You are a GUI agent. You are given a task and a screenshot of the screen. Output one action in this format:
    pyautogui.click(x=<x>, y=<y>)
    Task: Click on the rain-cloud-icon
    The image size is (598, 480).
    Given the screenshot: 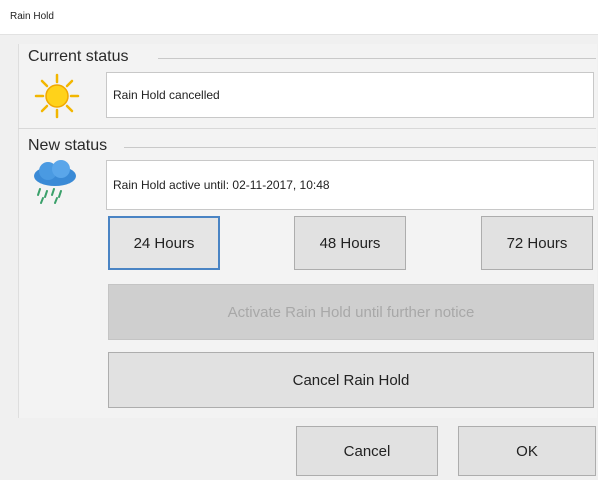 What is the action you would take?
    pyautogui.click(x=55, y=182)
    